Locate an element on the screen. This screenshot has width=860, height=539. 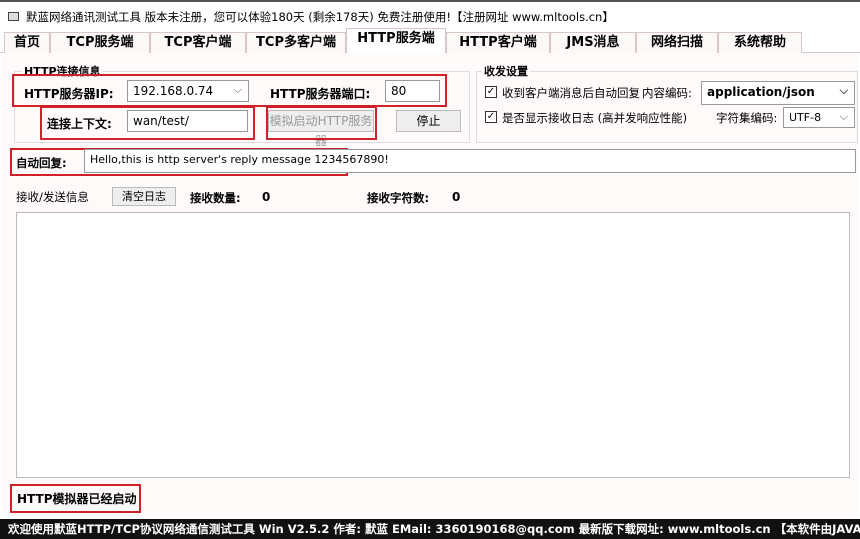
tab-http-server: HTTP服务端 is located at coordinates (396, 41).